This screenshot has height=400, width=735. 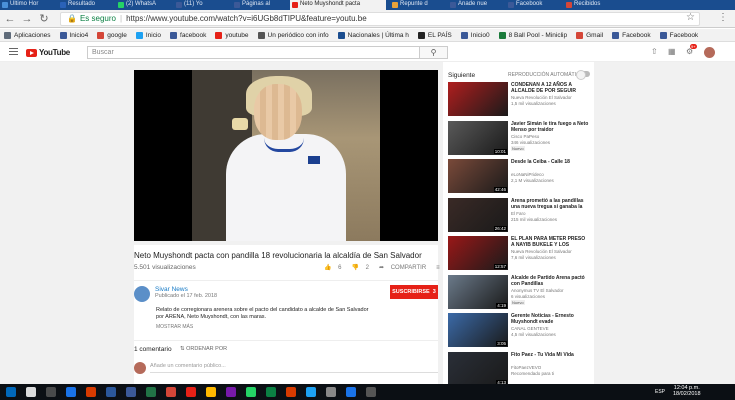 What do you see at coordinates (405, 267) in the screenshot?
I see `share-button: ➦ COMPARTIR` at bounding box center [405, 267].